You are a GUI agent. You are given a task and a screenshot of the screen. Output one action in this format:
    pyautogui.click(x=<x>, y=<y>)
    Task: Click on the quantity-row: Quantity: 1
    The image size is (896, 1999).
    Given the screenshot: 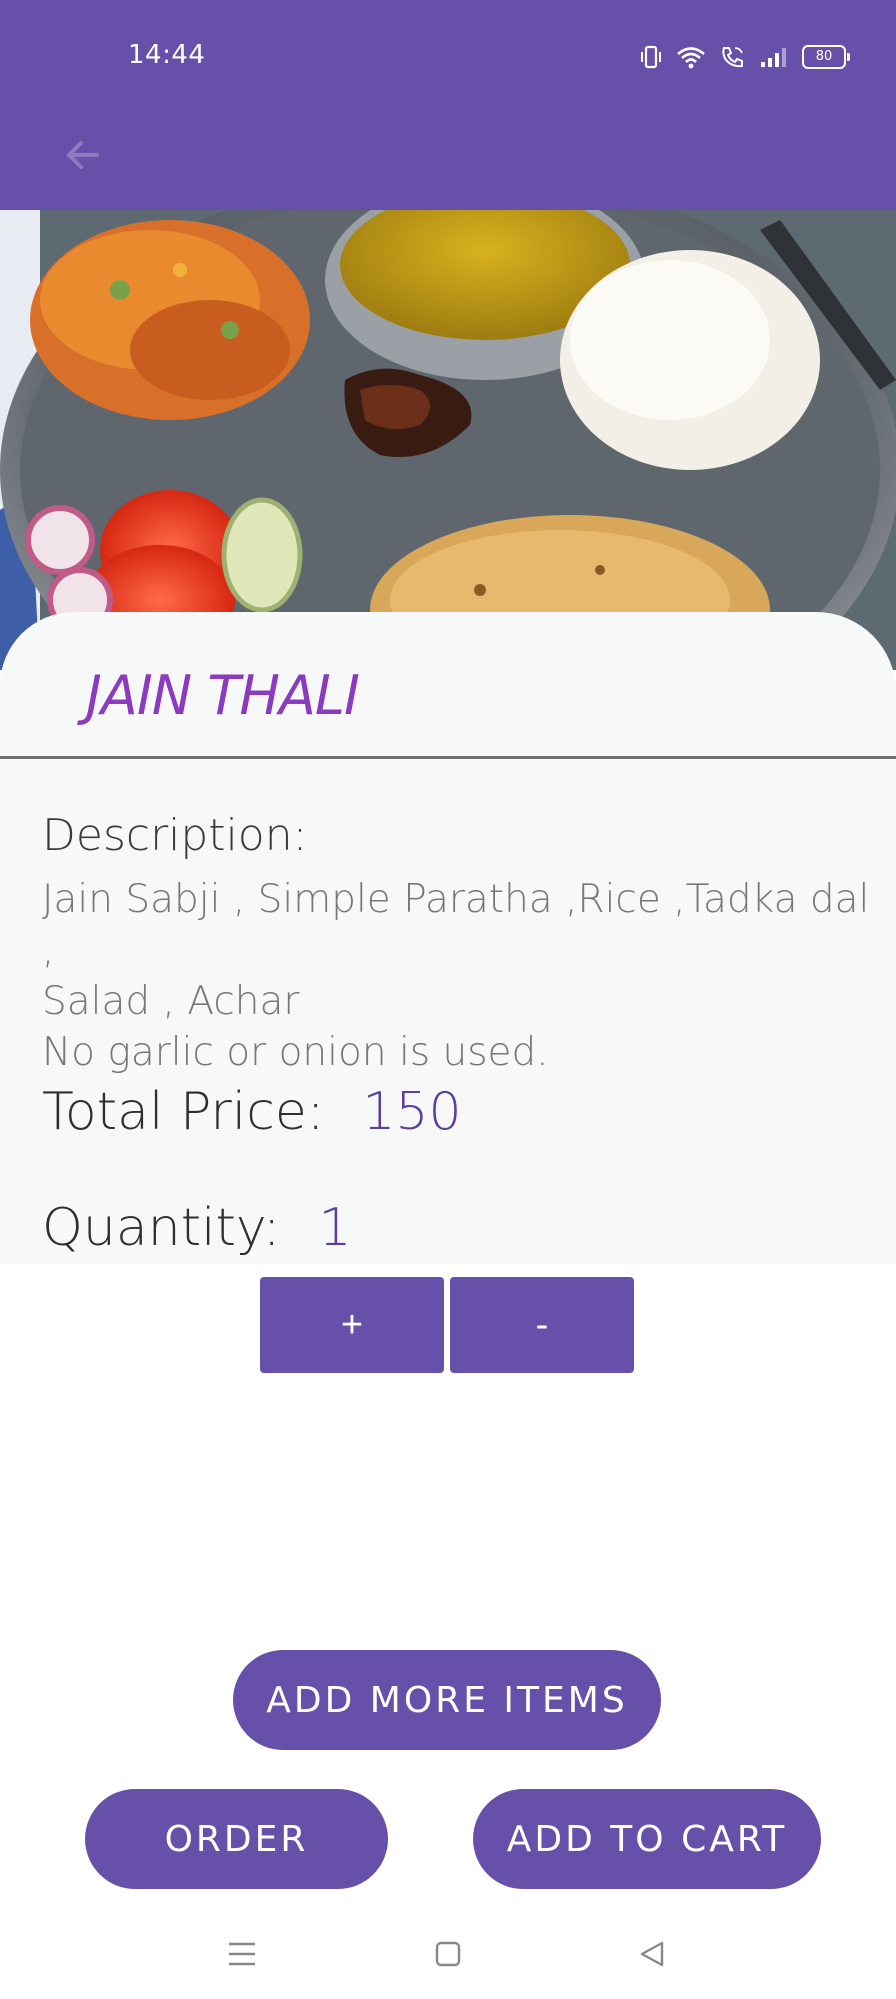 What is the action you would take?
    pyautogui.click(x=197, y=1228)
    